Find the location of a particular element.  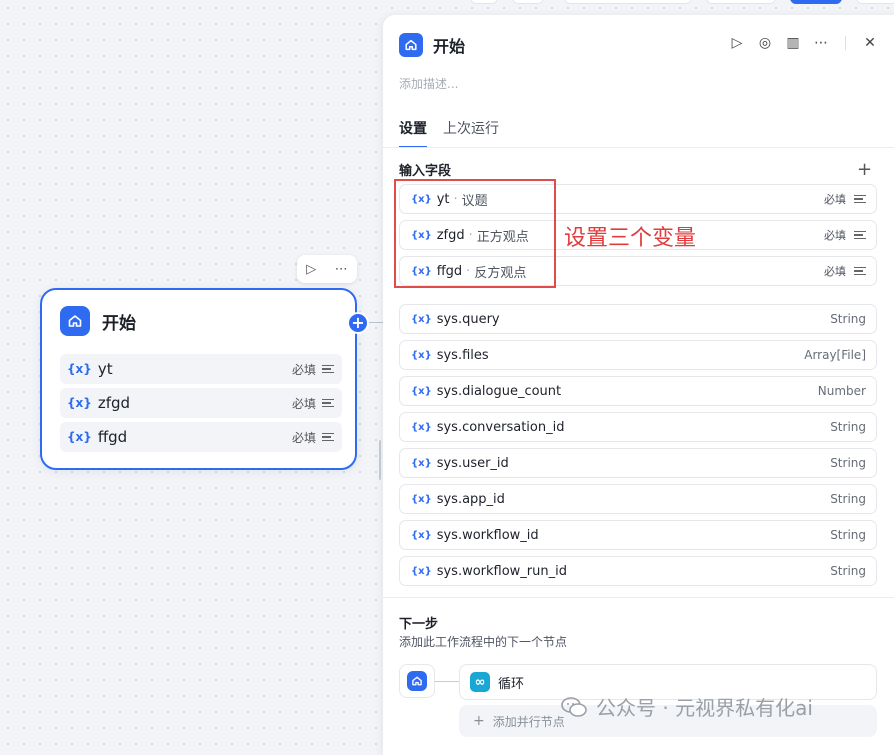

system-variable-row: {x} sys.query String is located at coordinates (638, 319).